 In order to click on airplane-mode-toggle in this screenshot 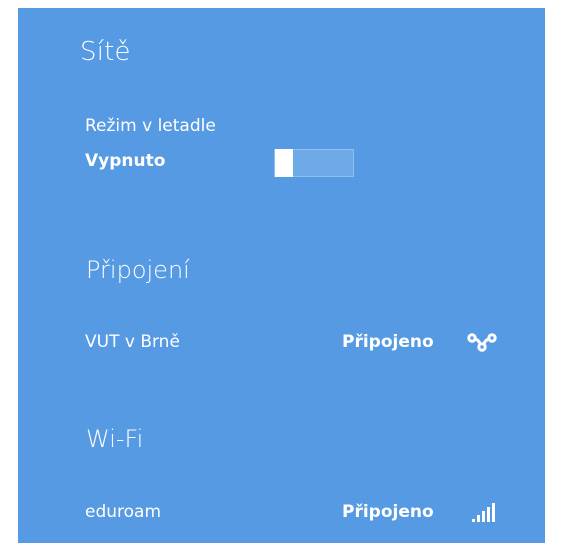, I will do `click(314, 163)`.